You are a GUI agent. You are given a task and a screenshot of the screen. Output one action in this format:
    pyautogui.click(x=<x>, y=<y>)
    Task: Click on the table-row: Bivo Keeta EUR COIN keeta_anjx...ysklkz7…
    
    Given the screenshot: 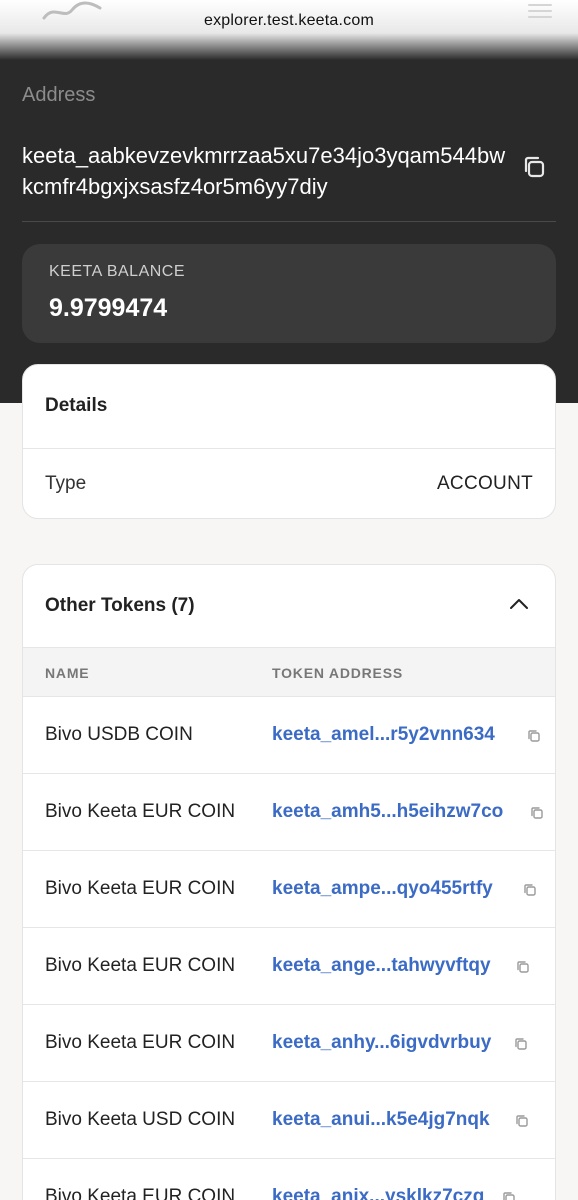 What is the action you would take?
    pyautogui.click(x=289, y=1179)
    